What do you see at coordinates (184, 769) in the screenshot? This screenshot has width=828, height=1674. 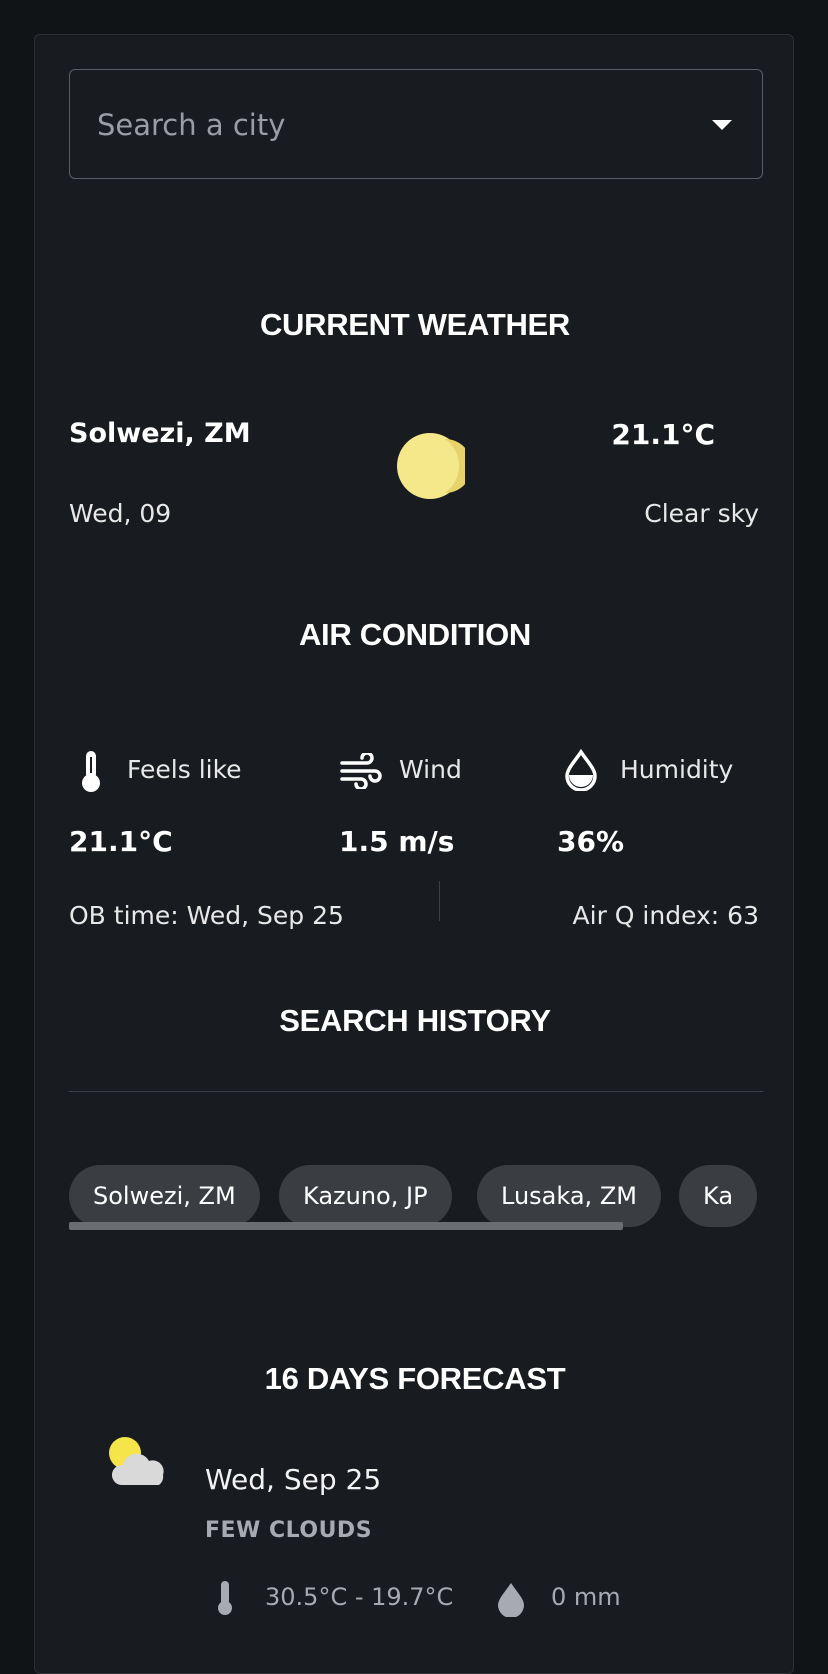 I see `feels-like-label: Feels like` at bounding box center [184, 769].